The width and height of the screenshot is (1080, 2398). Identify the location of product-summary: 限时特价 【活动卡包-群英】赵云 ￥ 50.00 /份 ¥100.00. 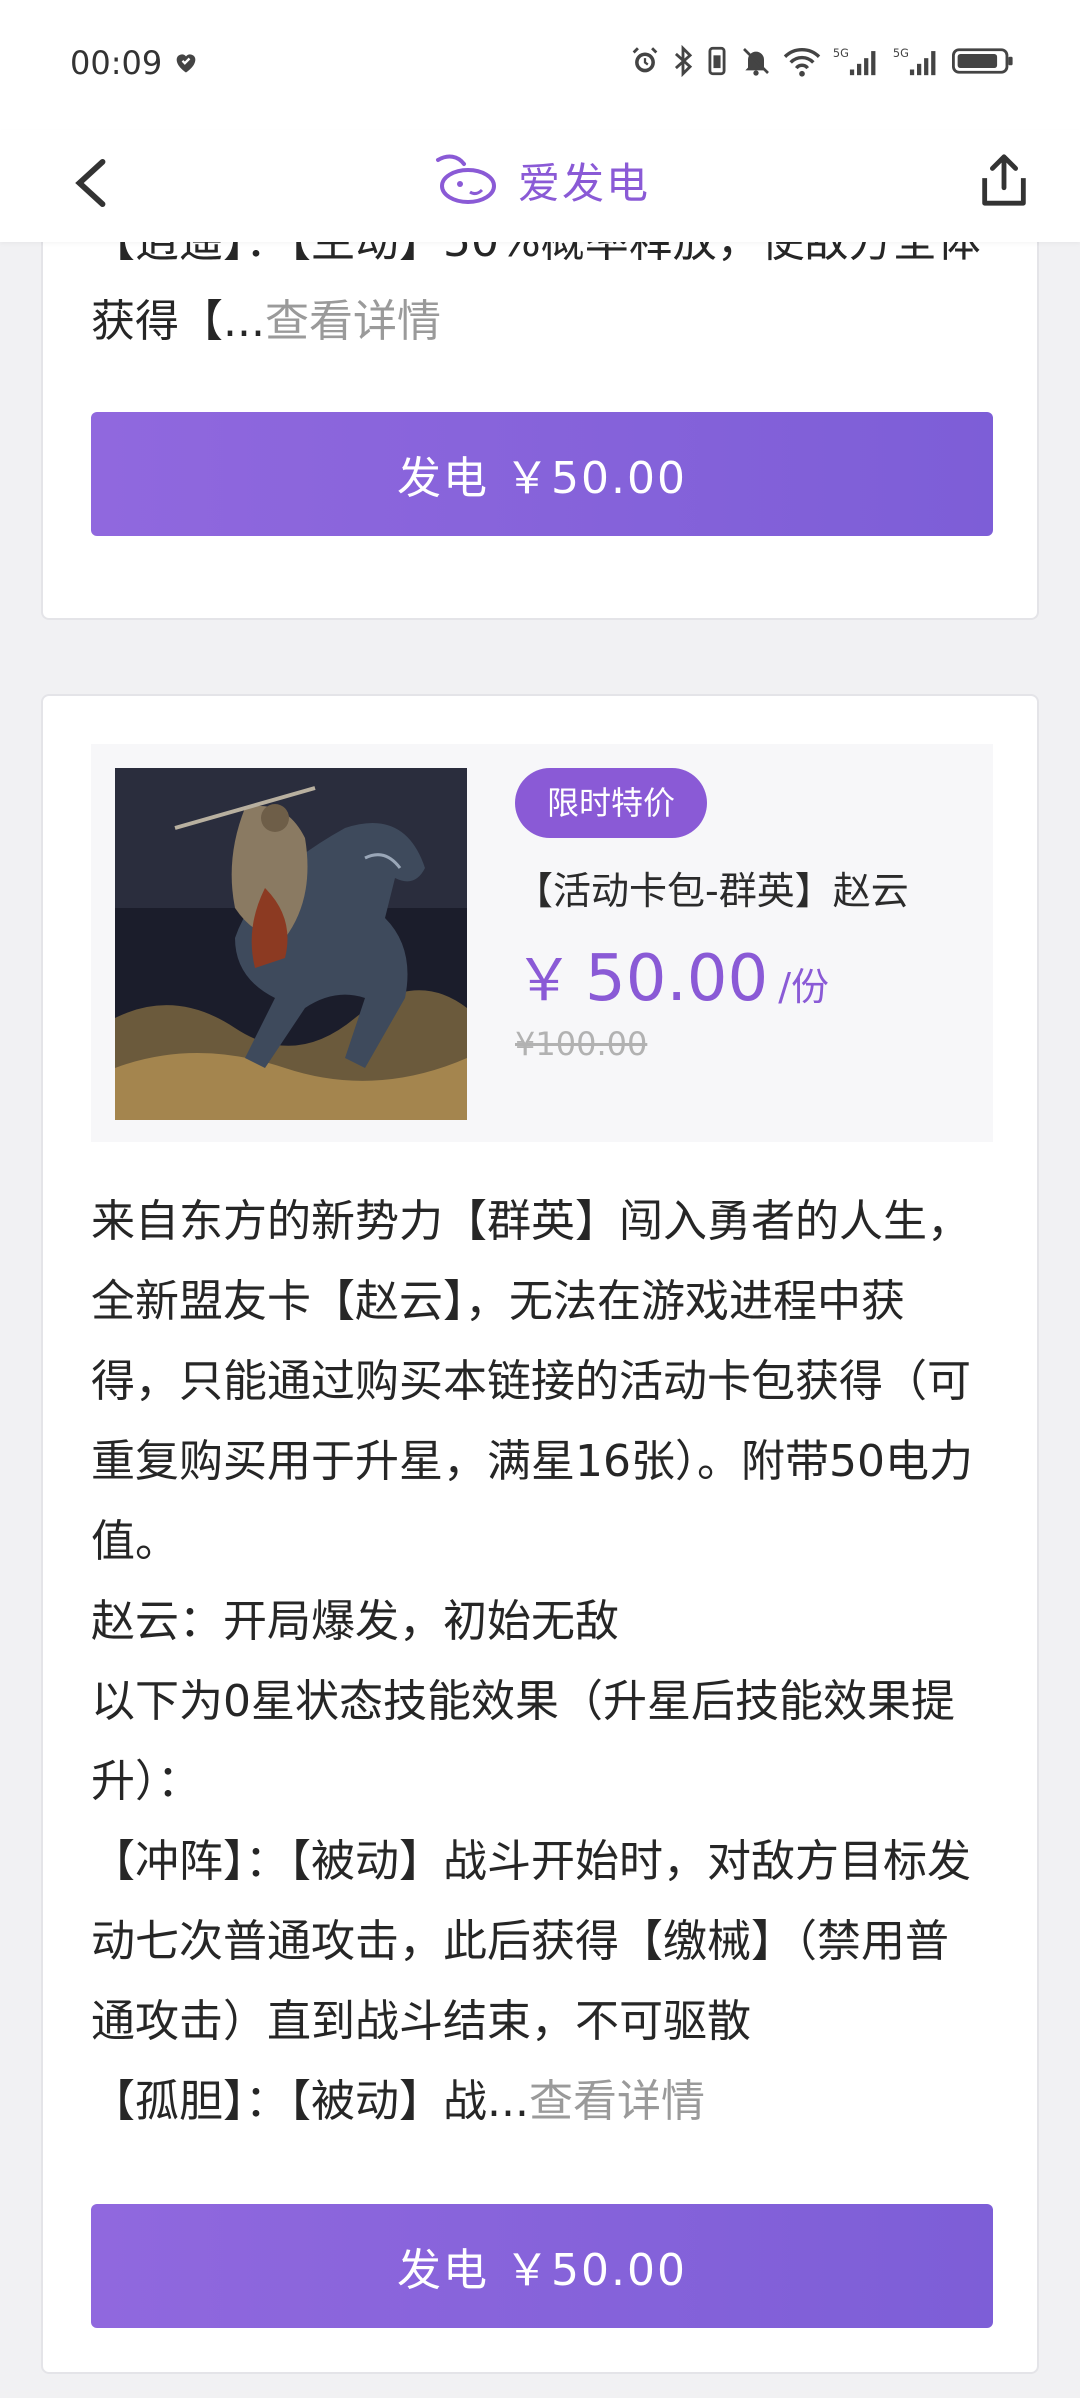
(542, 943).